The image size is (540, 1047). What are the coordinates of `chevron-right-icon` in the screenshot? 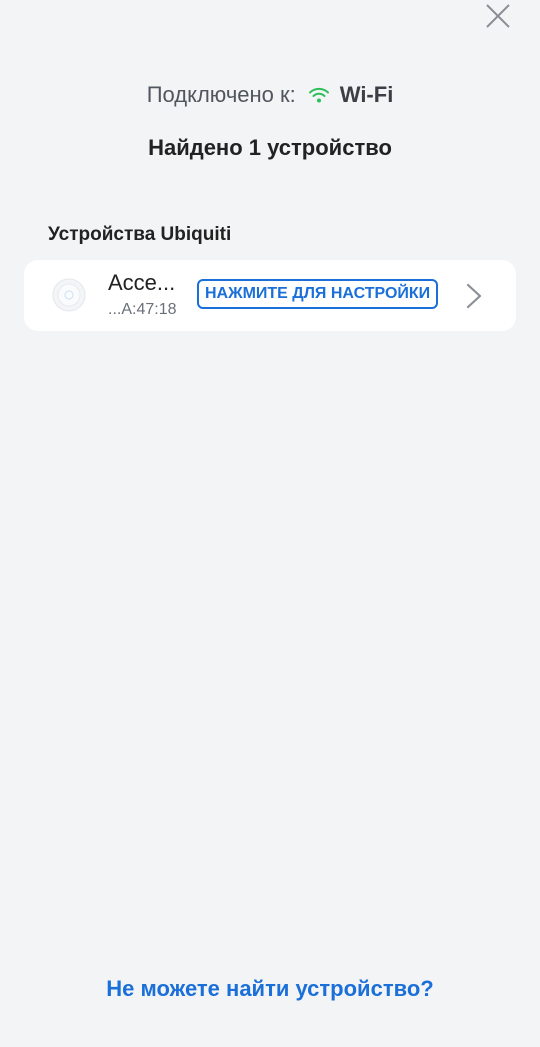 It's located at (474, 296).